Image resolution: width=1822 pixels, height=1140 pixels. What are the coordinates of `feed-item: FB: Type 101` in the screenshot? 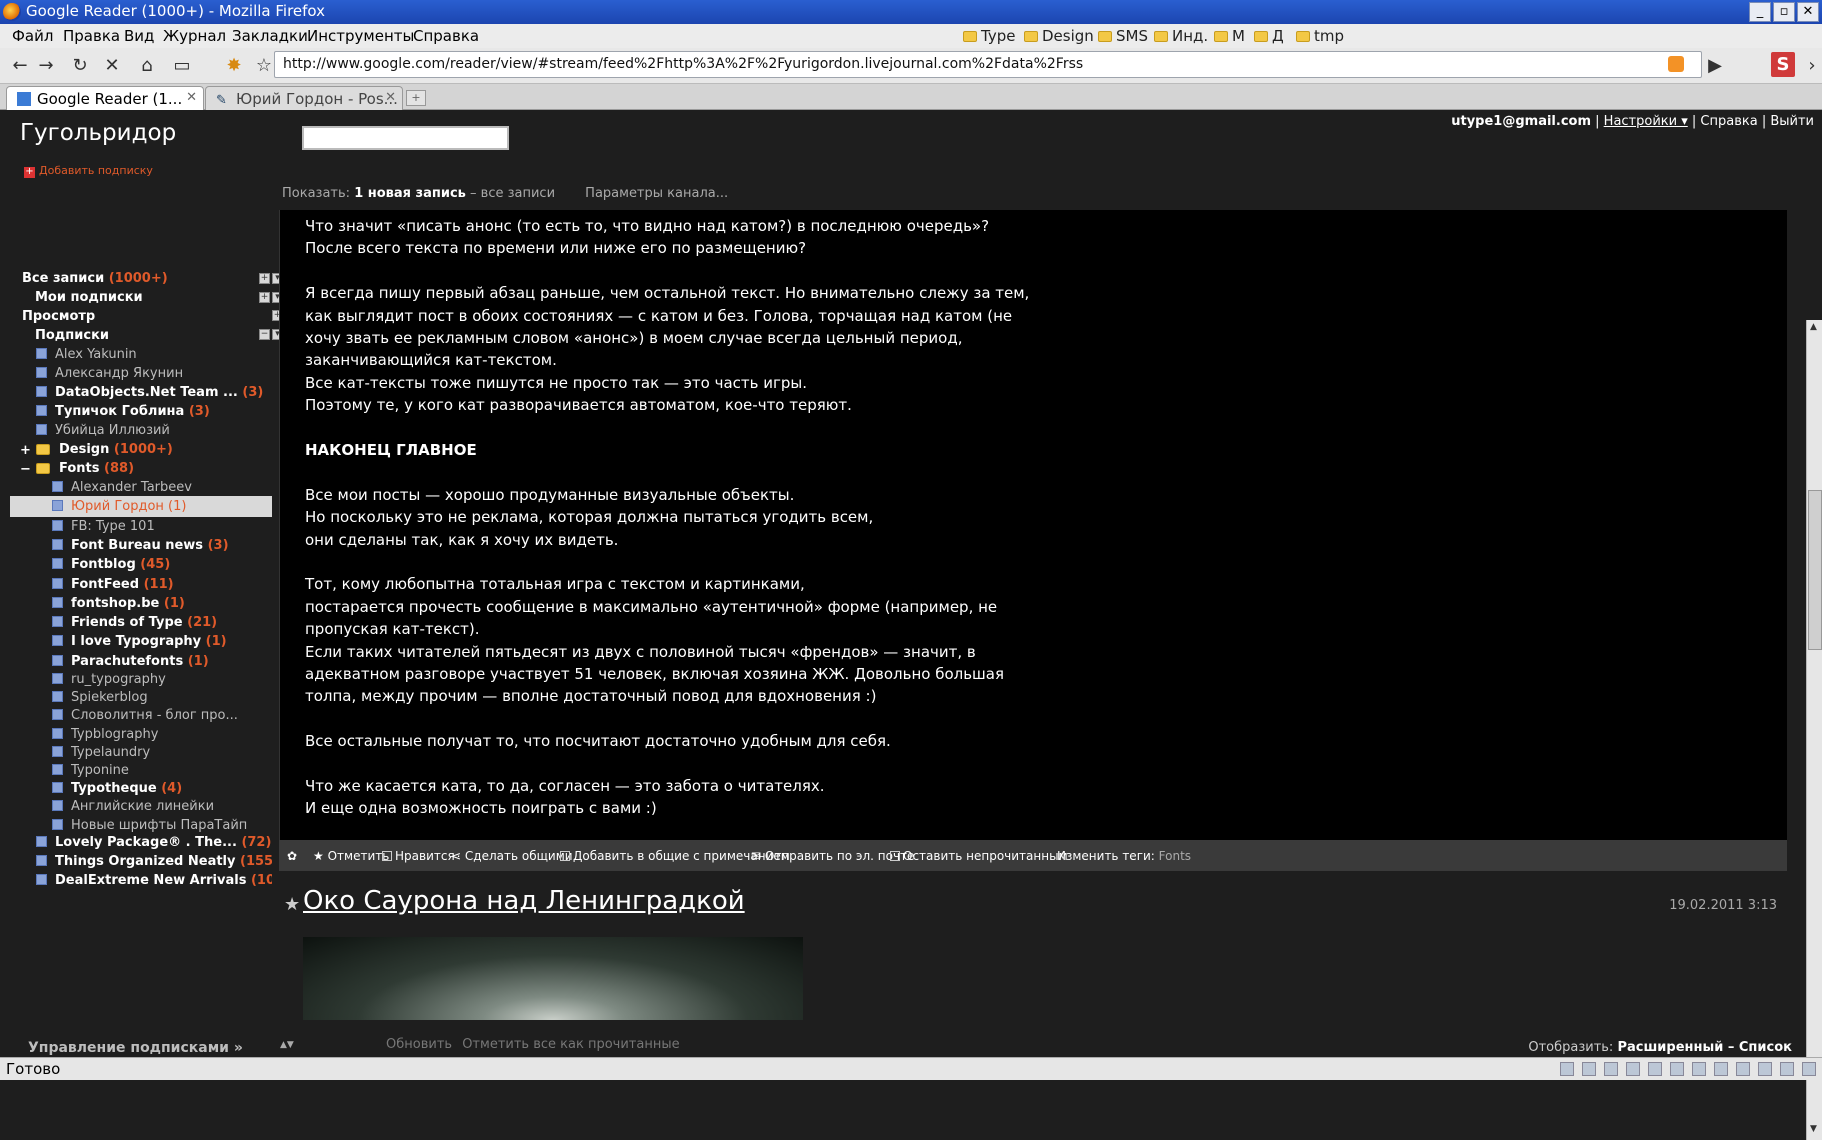 It's located at (136, 526).